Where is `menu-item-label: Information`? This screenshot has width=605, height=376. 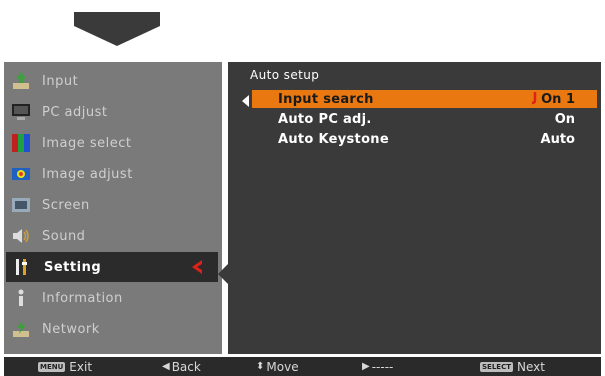 menu-item-label: Information is located at coordinates (82, 298).